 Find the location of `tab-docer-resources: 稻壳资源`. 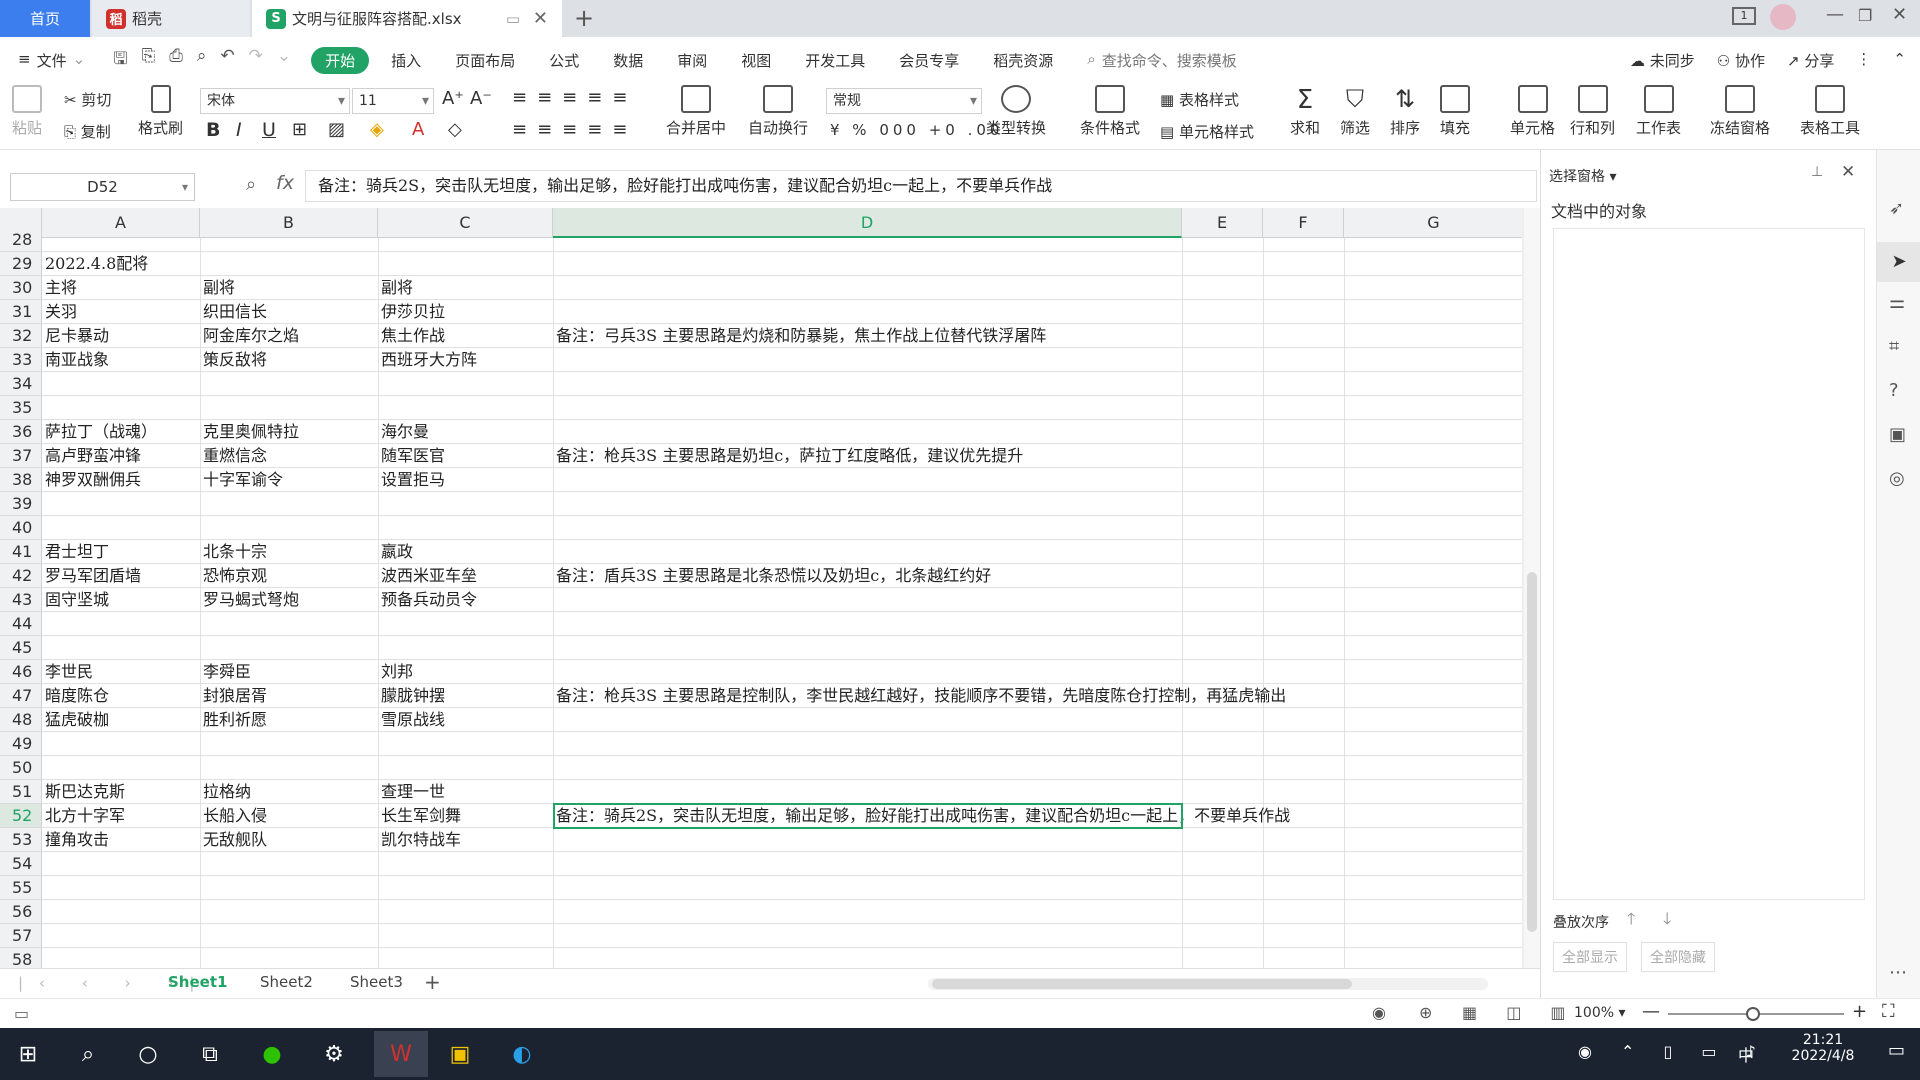

tab-docer-resources: 稻壳资源 is located at coordinates (1023, 60).